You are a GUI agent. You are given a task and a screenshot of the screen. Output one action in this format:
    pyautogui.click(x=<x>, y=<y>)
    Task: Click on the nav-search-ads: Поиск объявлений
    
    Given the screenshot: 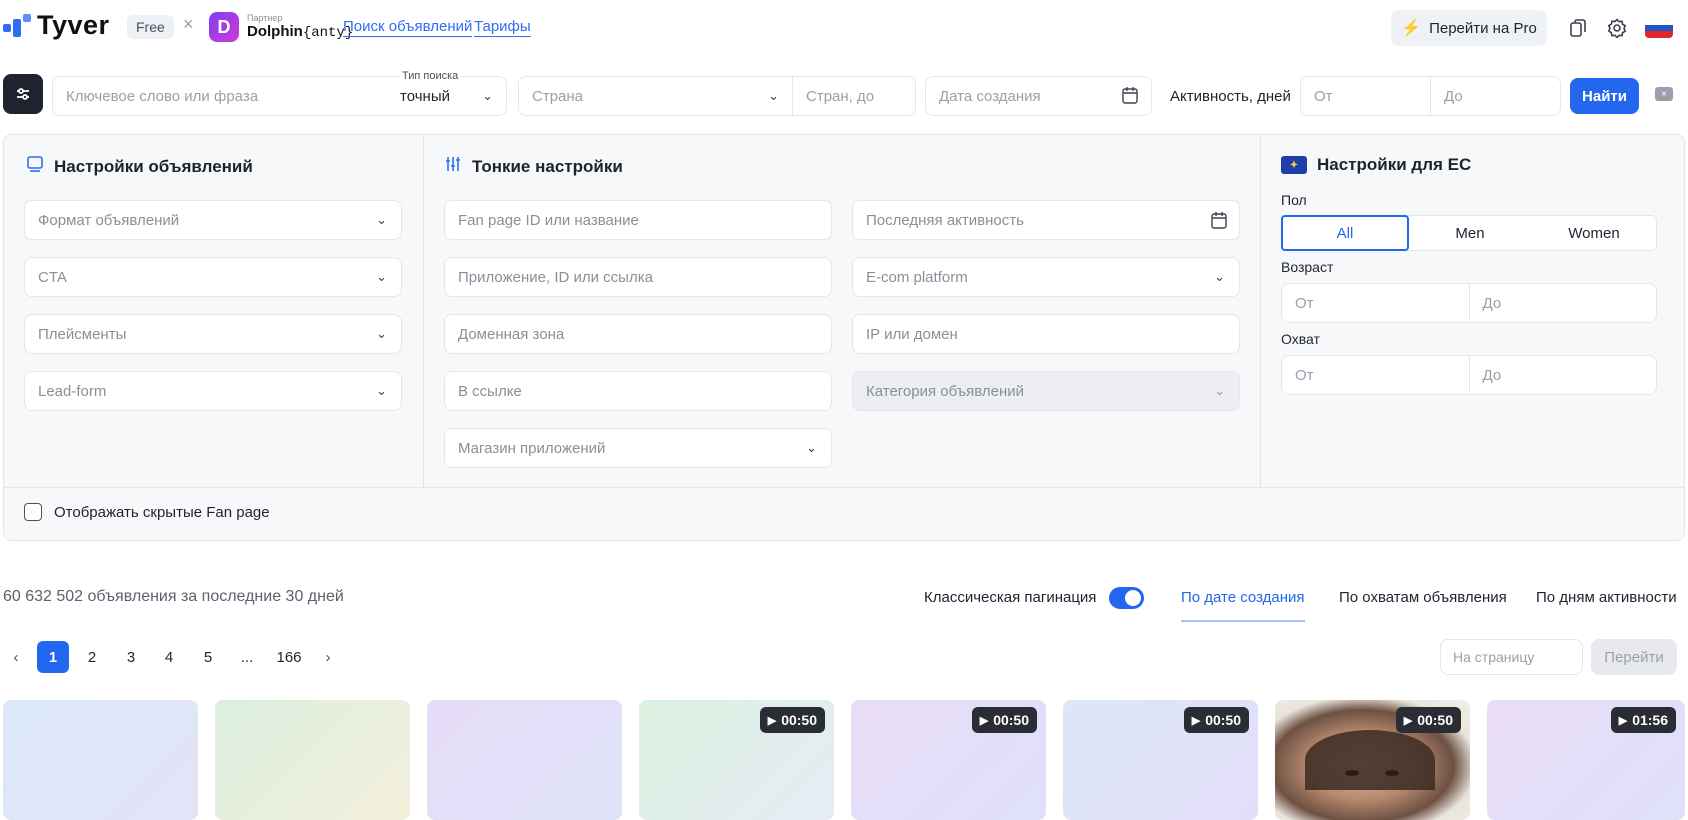 What is the action you would take?
    pyautogui.click(x=408, y=27)
    